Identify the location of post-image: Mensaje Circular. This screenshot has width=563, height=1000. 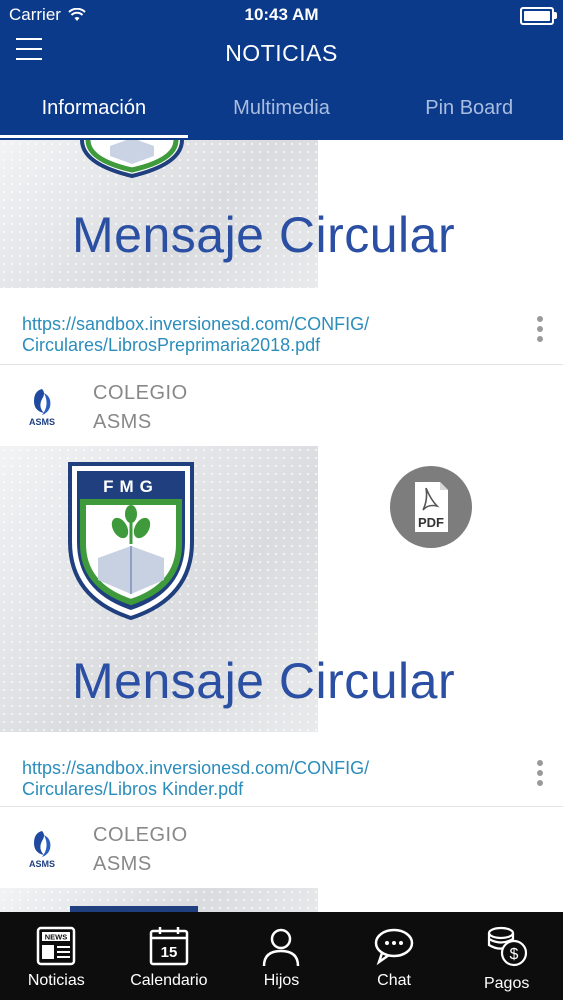
(281, 214).